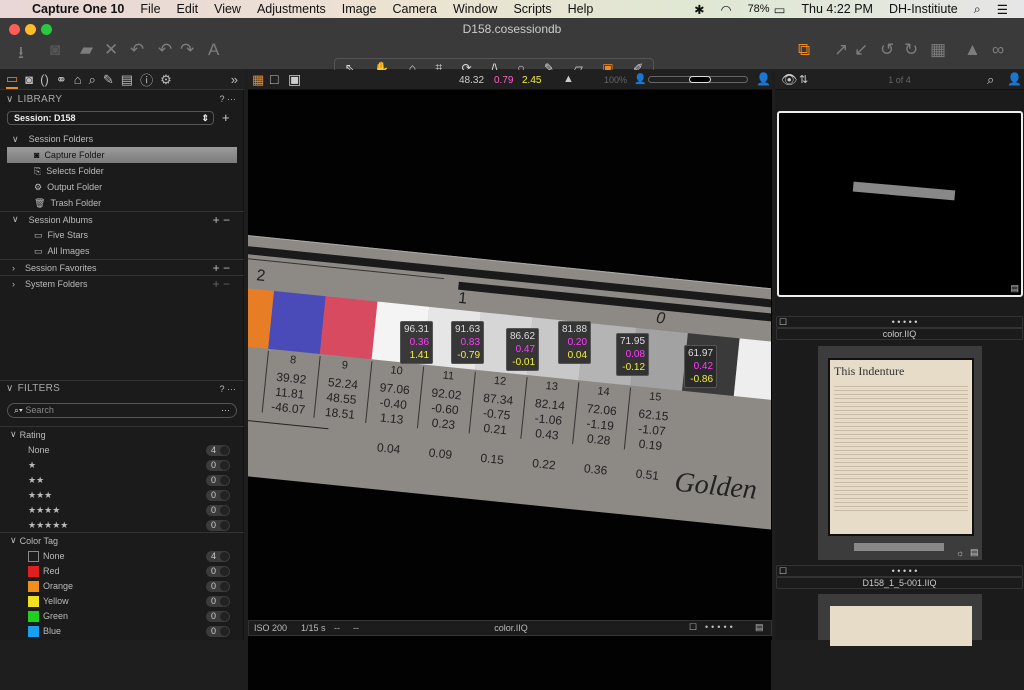  Describe the element at coordinates (274, 79) in the screenshot. I see `single-view-icon: □` at that location.